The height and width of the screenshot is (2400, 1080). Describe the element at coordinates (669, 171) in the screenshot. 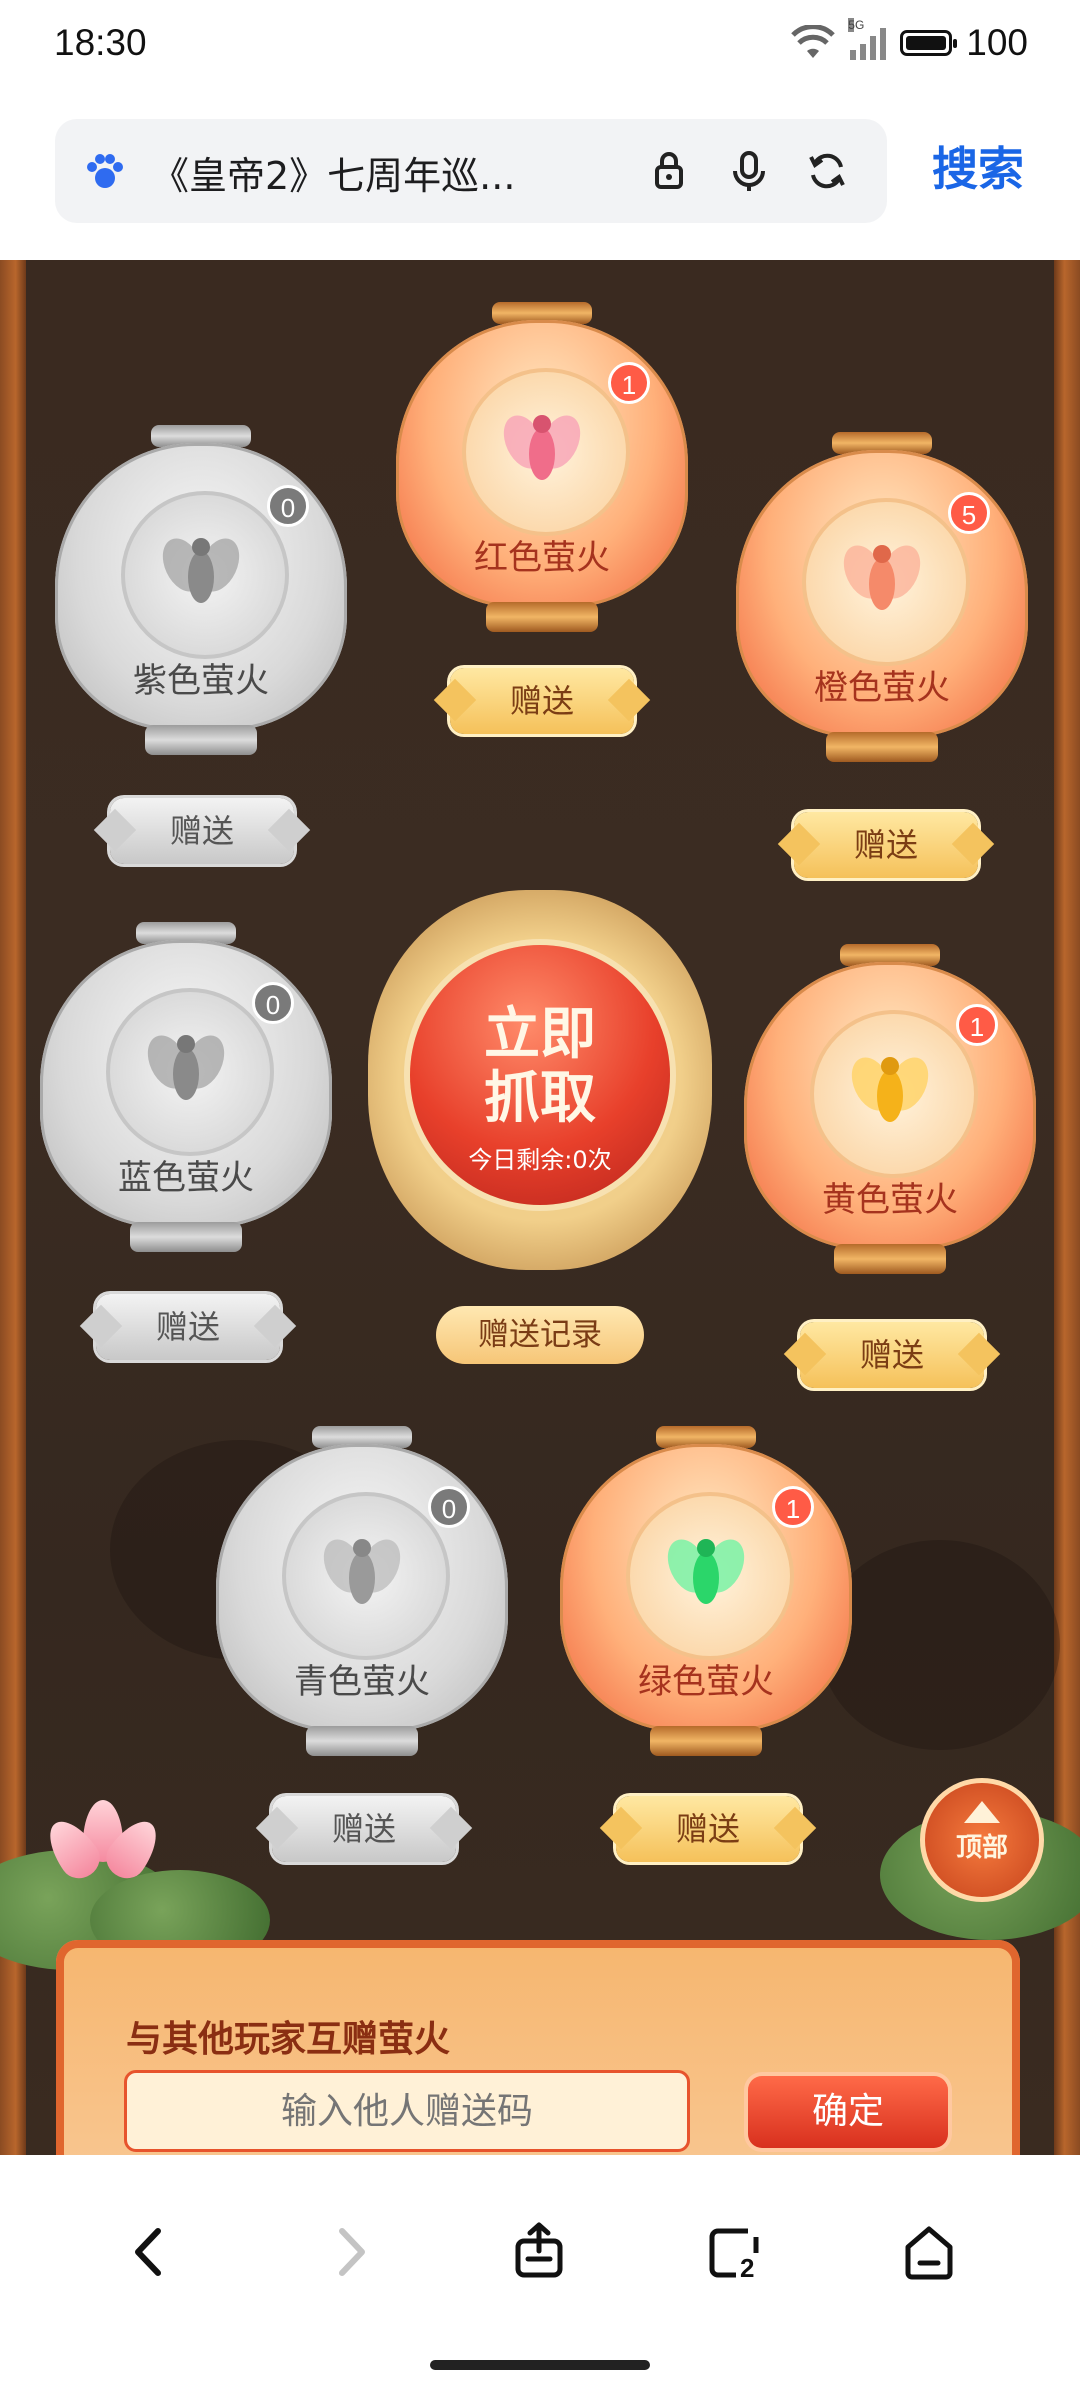

I see `lock-icon` at that location.